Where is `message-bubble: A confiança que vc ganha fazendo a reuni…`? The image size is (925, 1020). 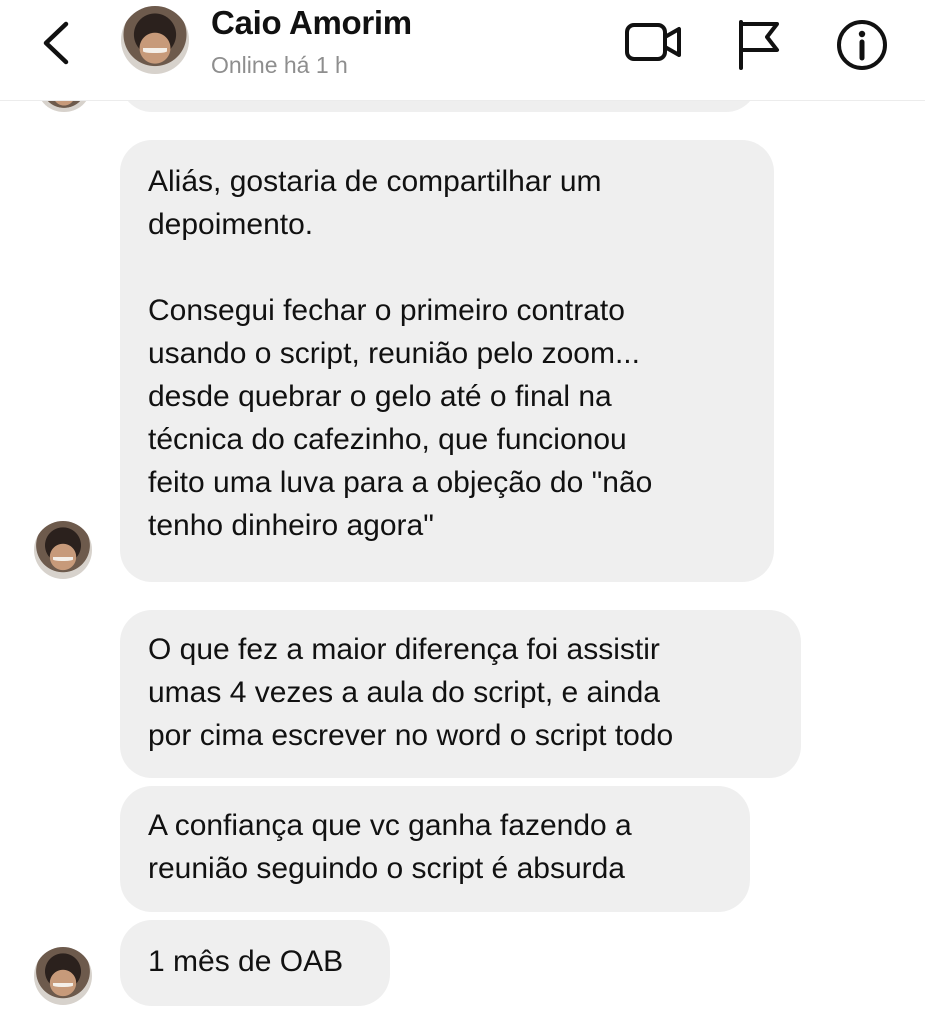 message-bubble: A confiança que vc ganha fazendo a reuni… is located at coordinates (435, 849).